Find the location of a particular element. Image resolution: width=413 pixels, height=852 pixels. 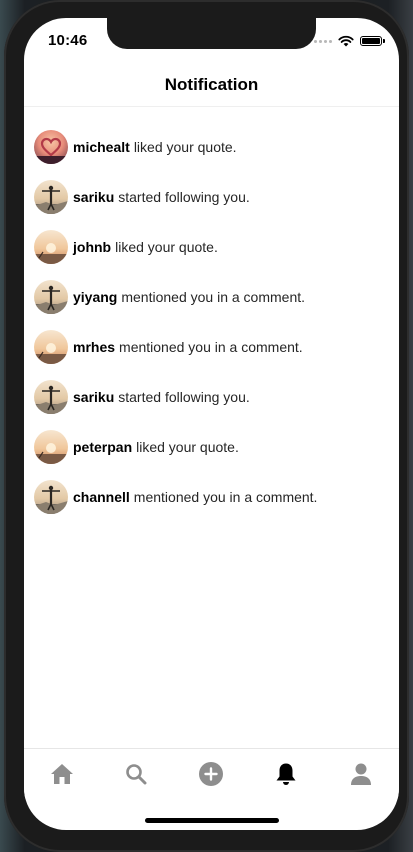

notification-text: johnb liked your quote. is located at coordinates (145, 247).